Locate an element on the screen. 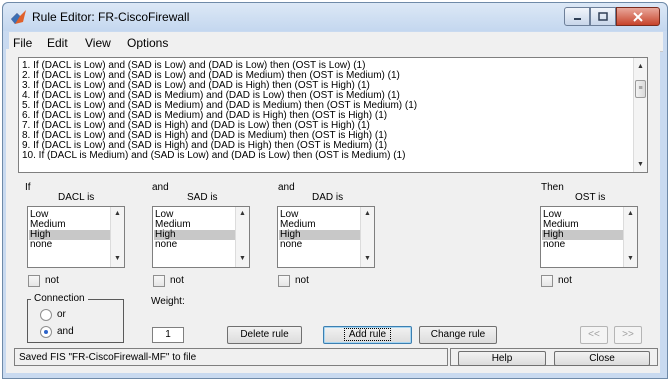 Image resolution: width=670 pixels, height=381 pixels. dacl-not-checkbox is located at coordinates (34, 281).